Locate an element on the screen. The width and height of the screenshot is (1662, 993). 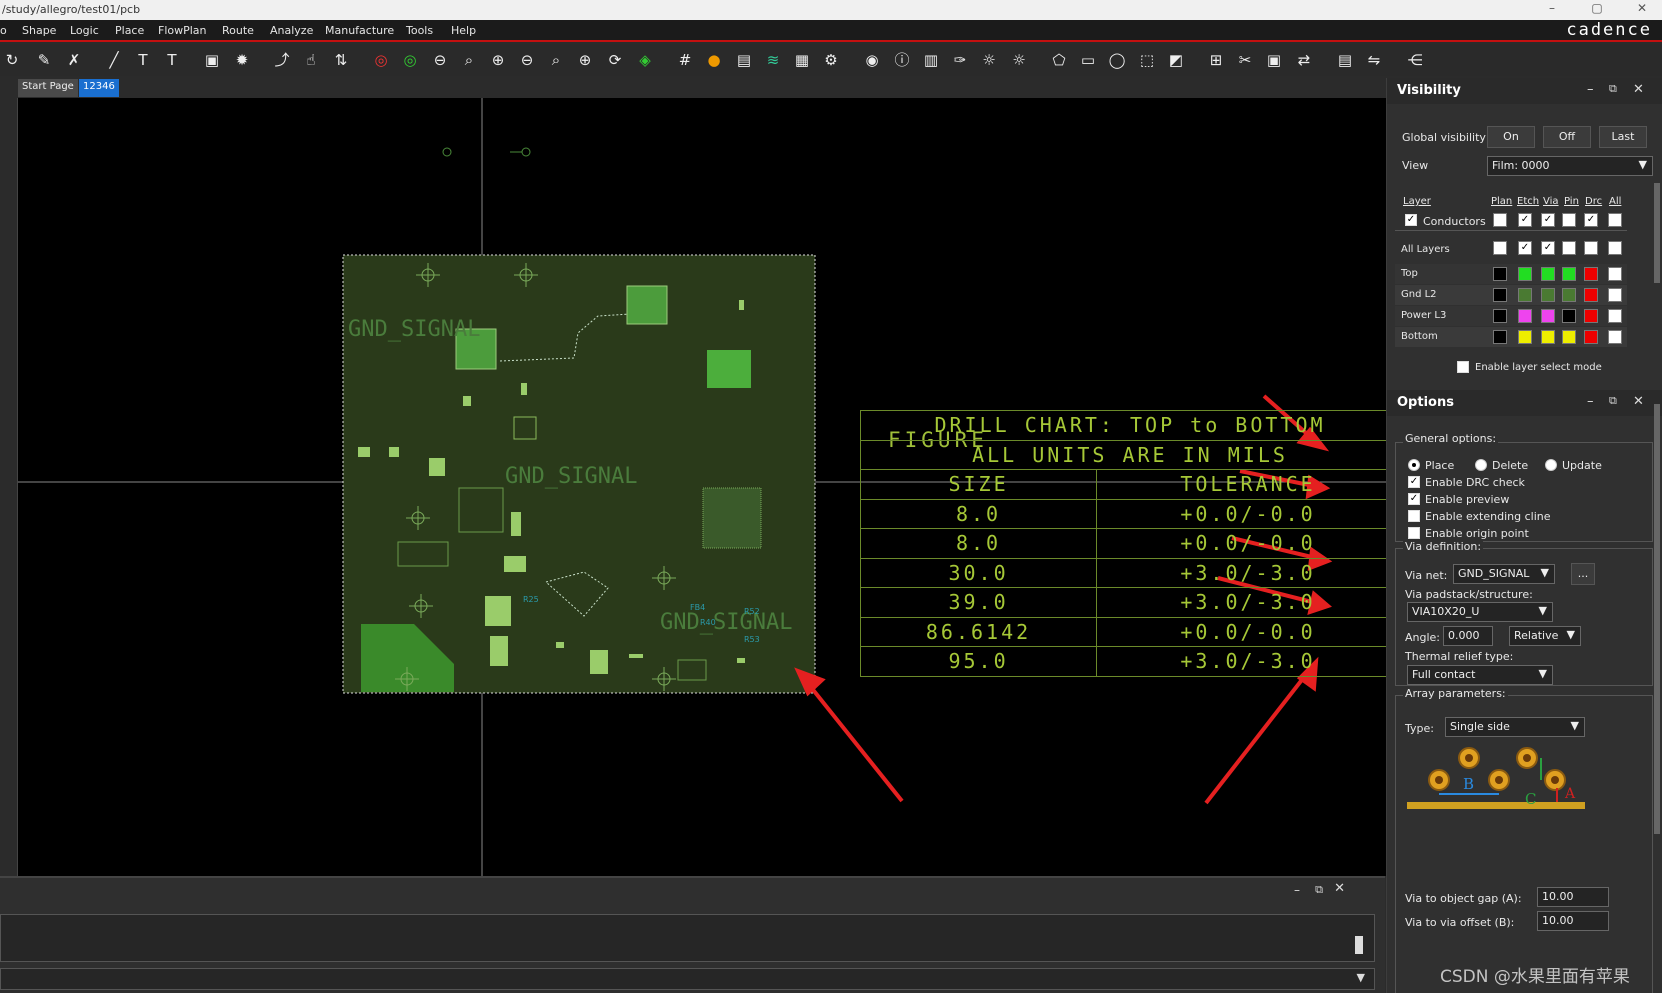
zoom-previous-icon: ⌕ is located at coordinates (556, 60).